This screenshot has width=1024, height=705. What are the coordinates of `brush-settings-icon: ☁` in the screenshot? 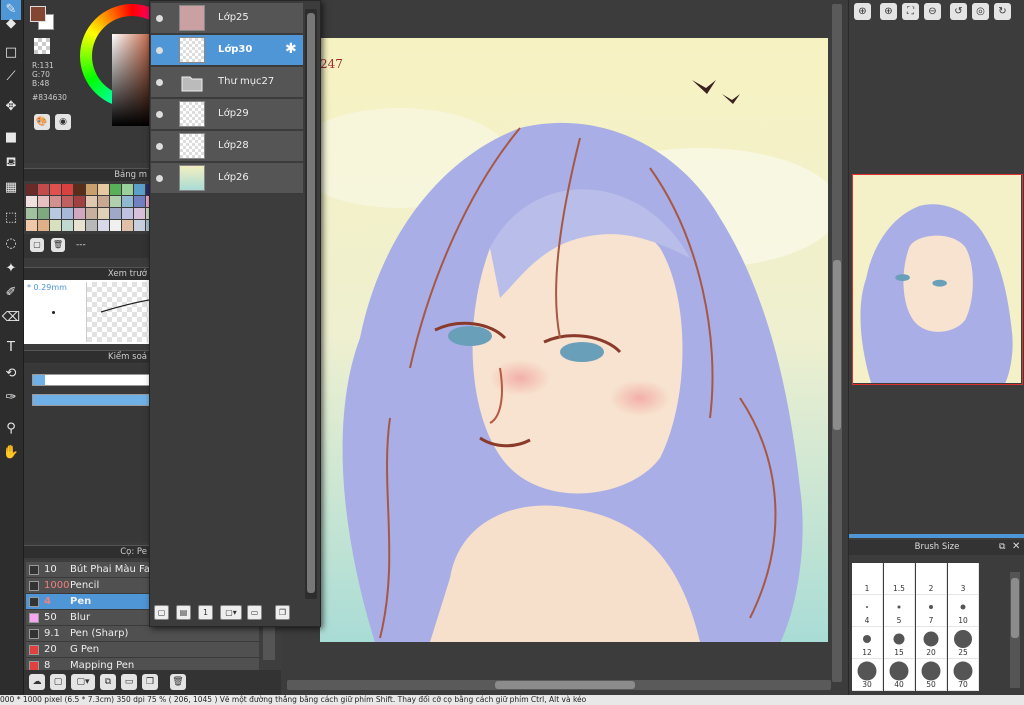 It's located at (37, 682).